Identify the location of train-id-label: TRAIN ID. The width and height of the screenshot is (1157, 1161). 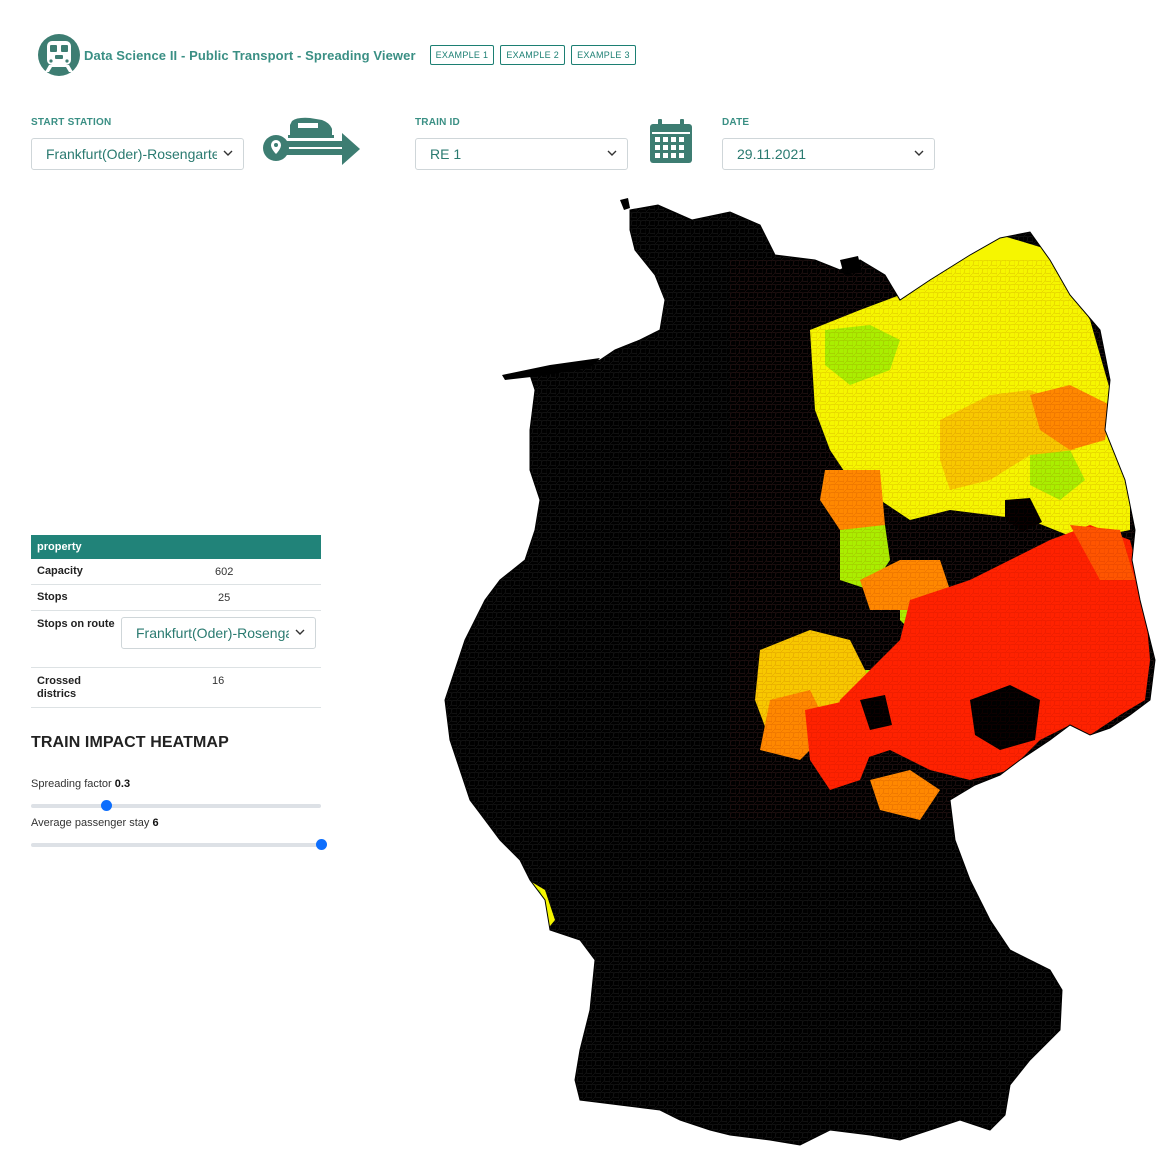
(437, 122).